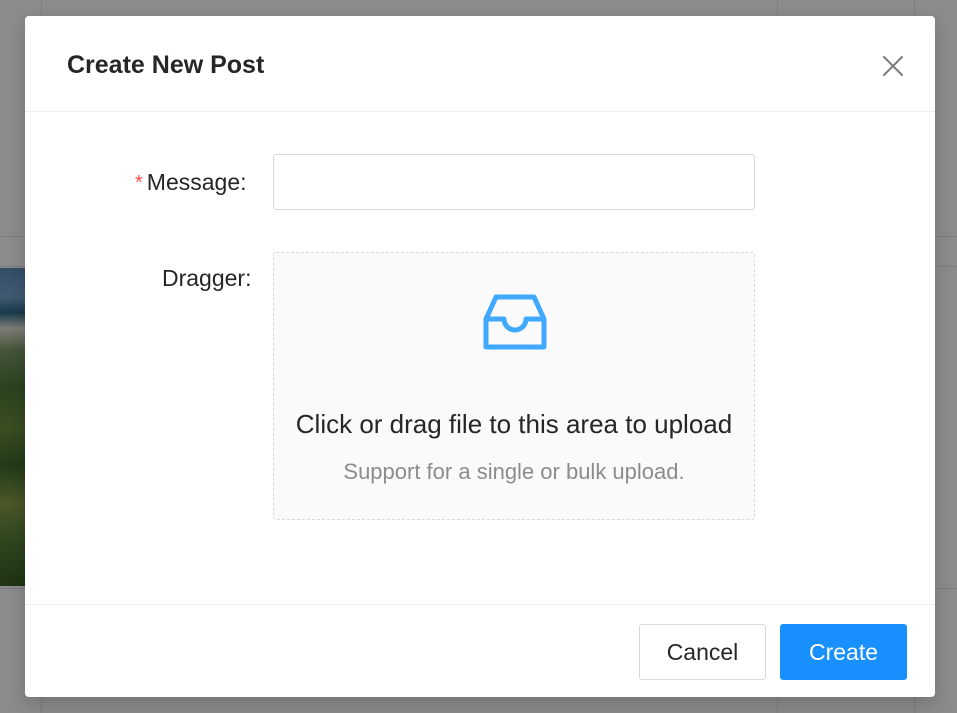 Image resolution: width=957 pixels, height=713 pixels. What do you see at coordinates (515, 322) in the screenshot?
I see `inbox-icon` at bounding box center [515, 322].